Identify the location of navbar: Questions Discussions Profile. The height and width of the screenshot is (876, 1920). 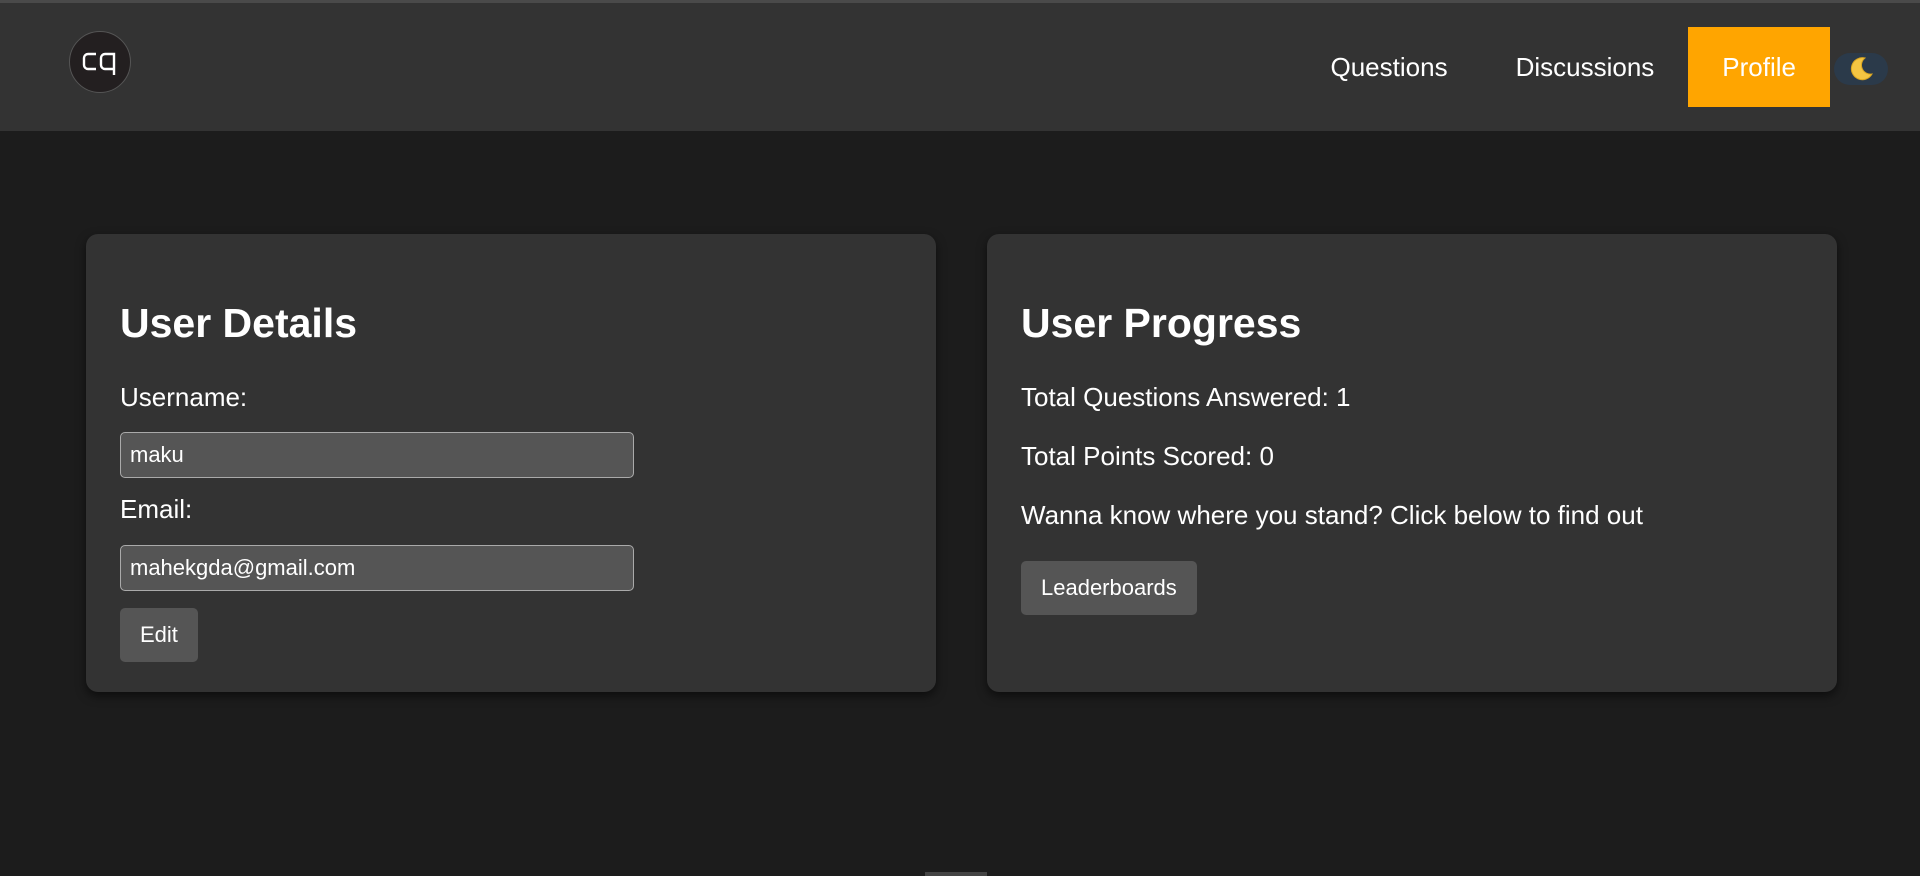
(960, 67).